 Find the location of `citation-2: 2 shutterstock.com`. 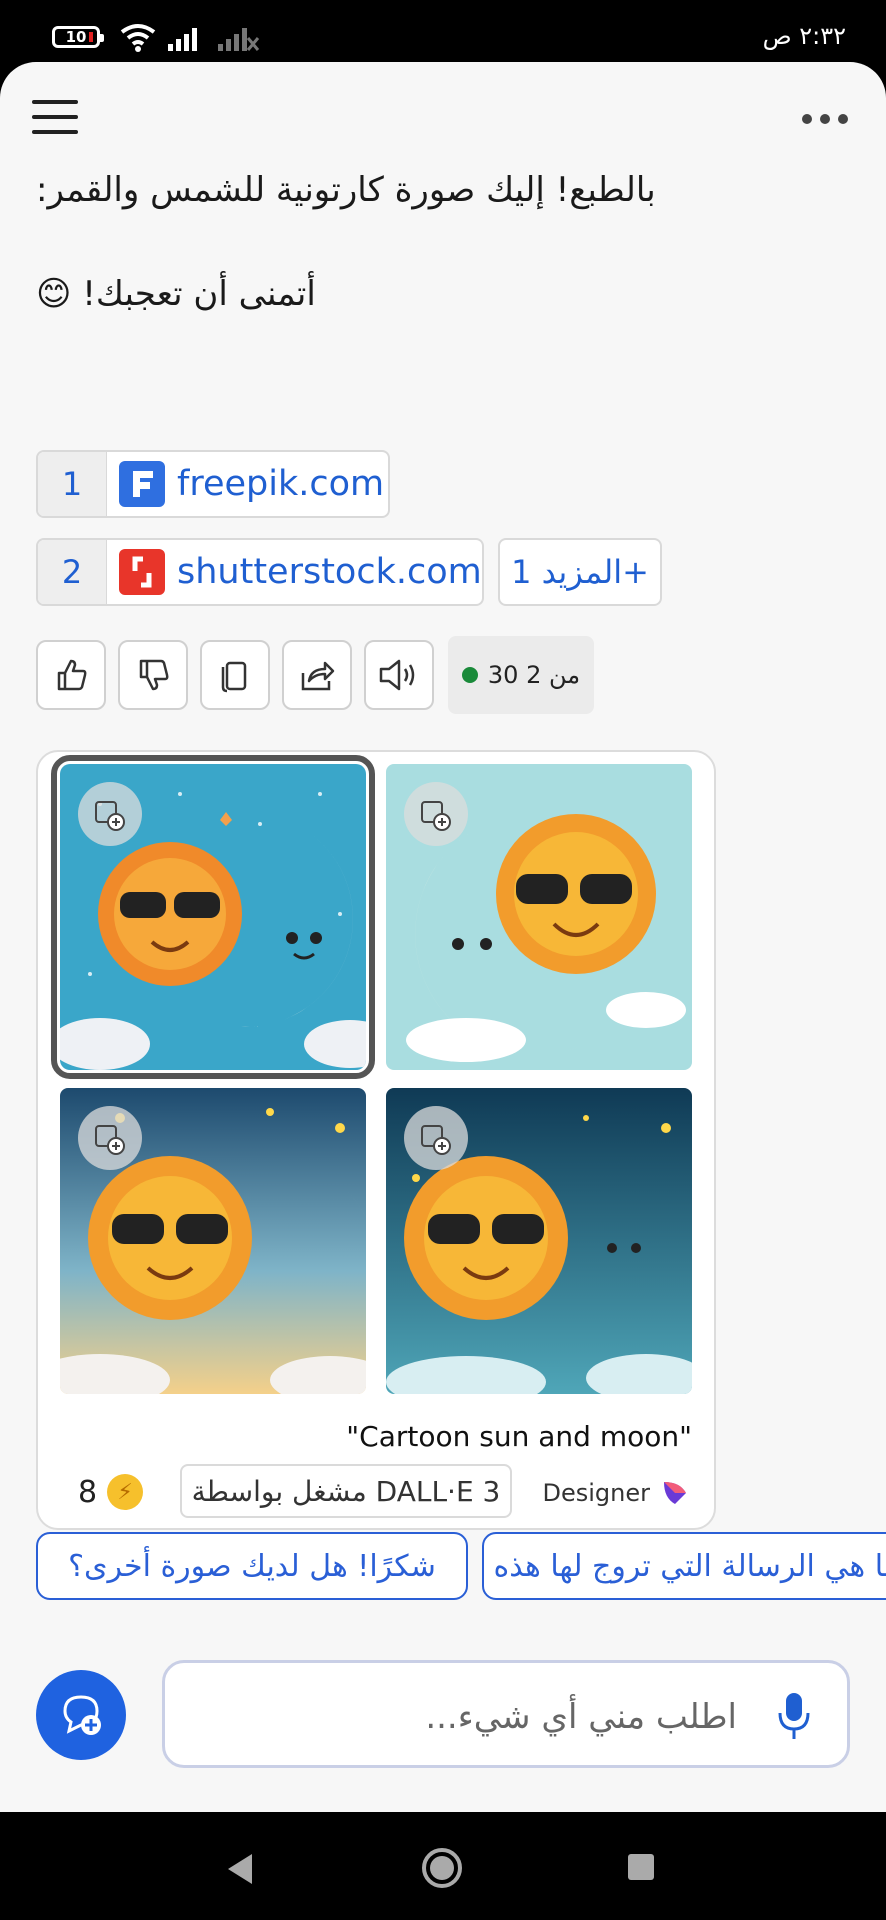

citation-2: 2 shutterstock.com is located at coordinates (260, 572).